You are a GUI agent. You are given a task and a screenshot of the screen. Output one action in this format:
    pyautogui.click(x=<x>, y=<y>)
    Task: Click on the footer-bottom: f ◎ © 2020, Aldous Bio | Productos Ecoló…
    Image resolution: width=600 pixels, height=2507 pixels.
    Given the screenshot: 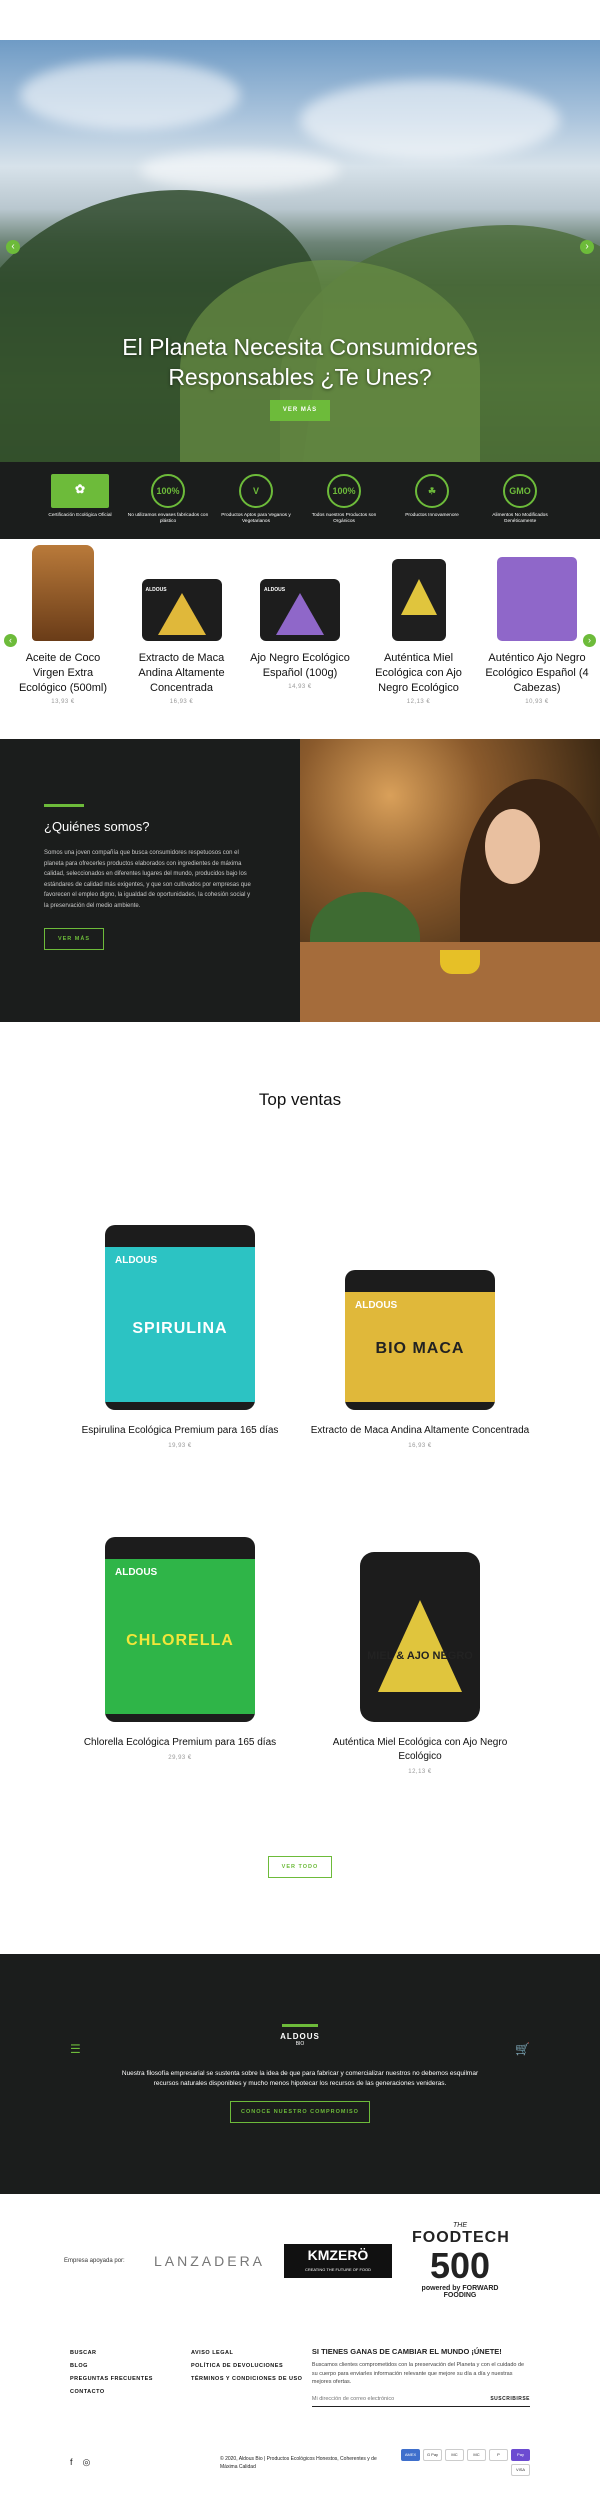 What is the action you would take?
    pyautogui.click(x=305, y=2462)
    